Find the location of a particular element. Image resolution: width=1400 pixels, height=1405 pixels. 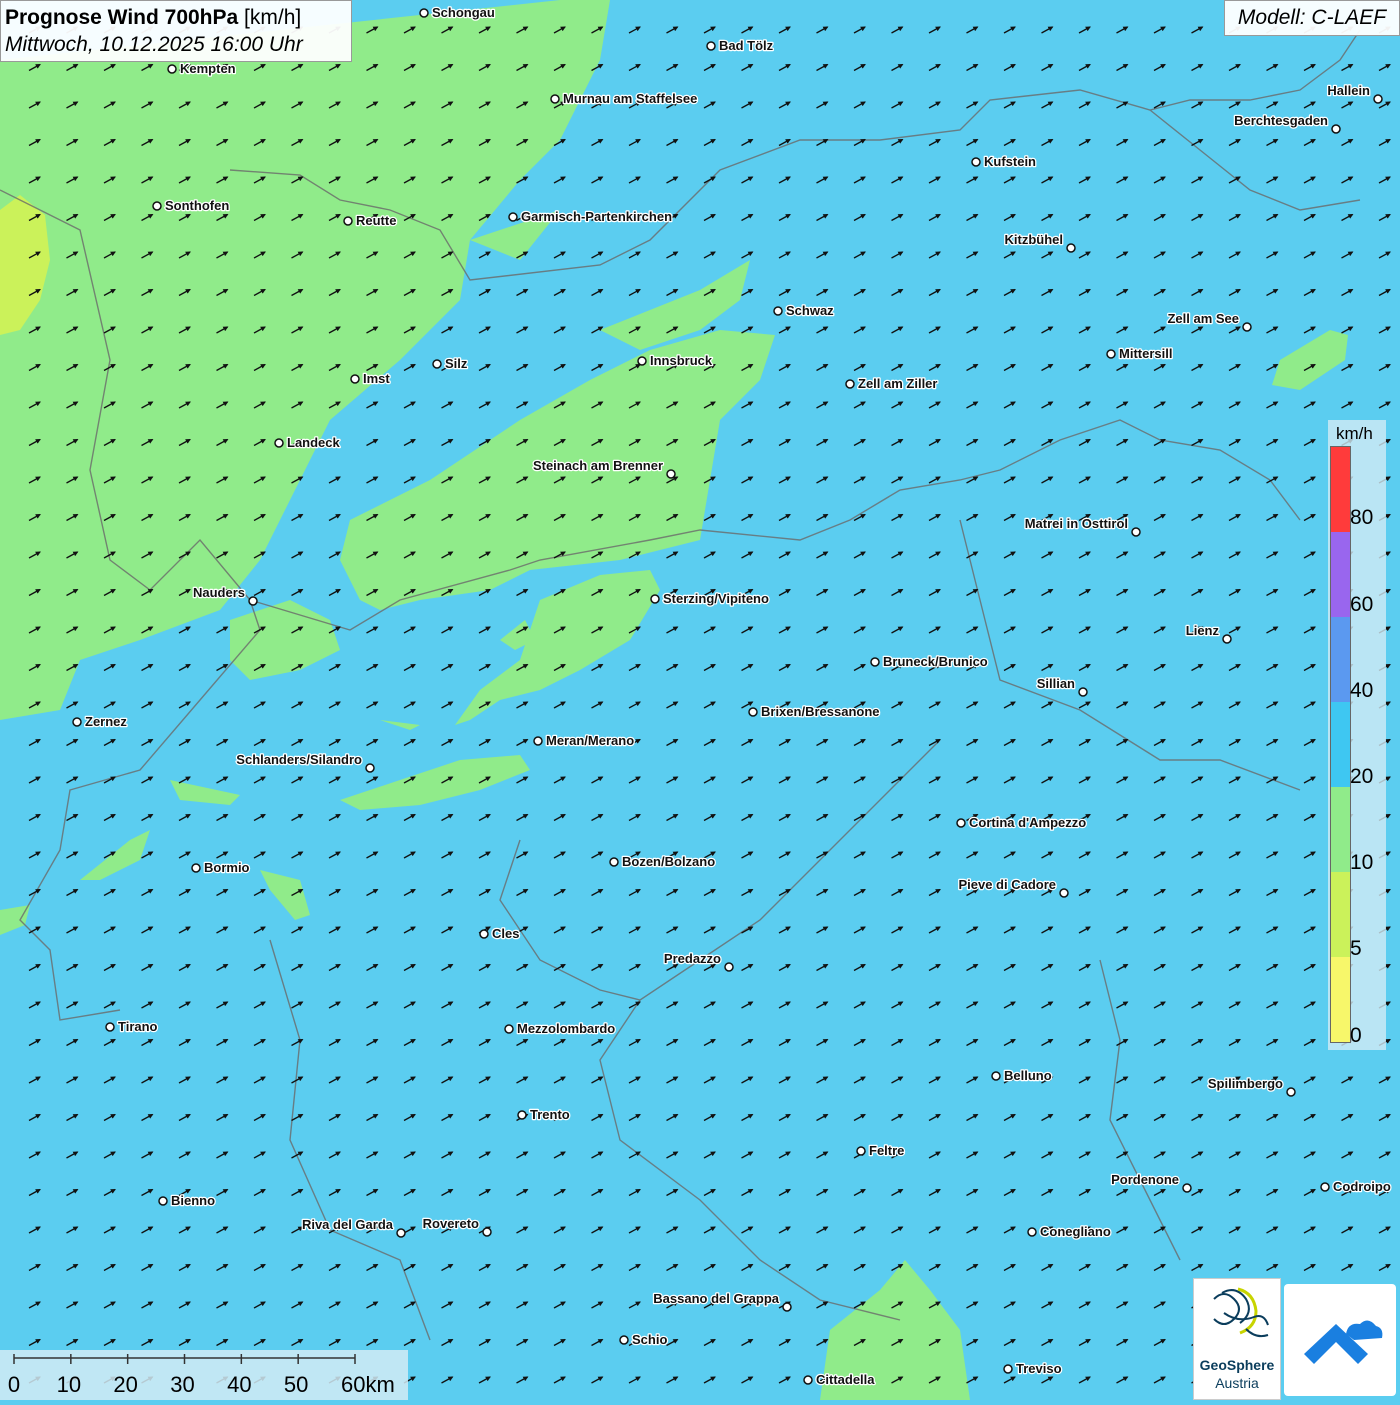

city-label: Bozen/Bolzano is located at coordinates (668, 861).